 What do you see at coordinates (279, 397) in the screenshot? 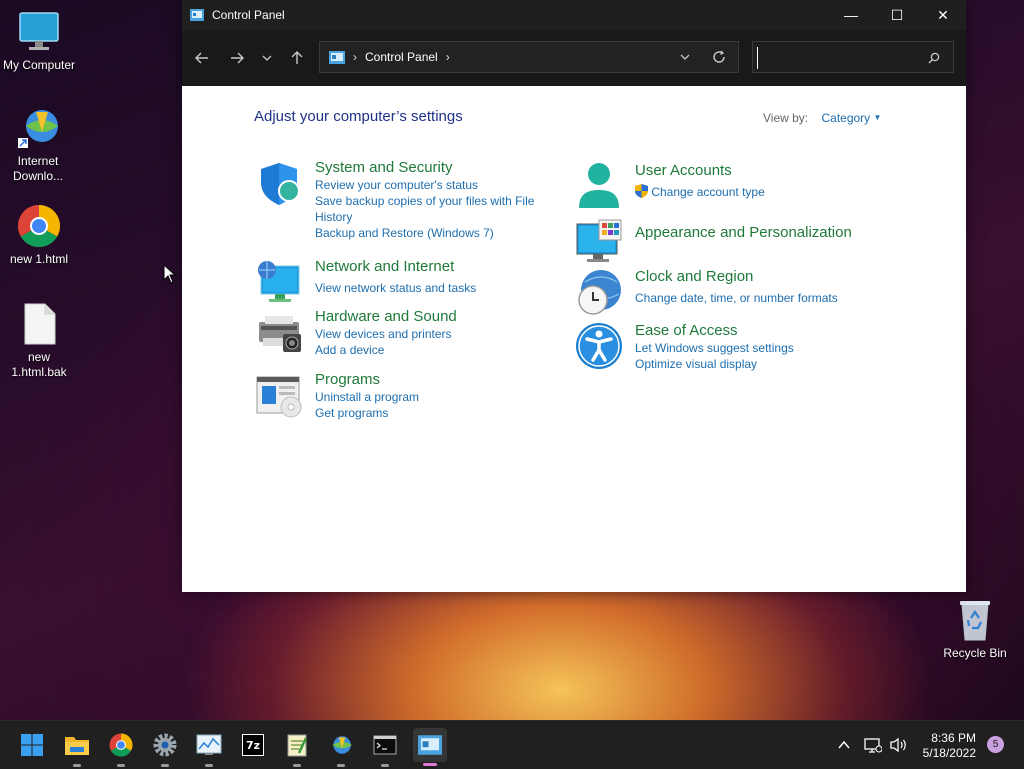
I see `programs-icon` at bounding box center [279, 397].